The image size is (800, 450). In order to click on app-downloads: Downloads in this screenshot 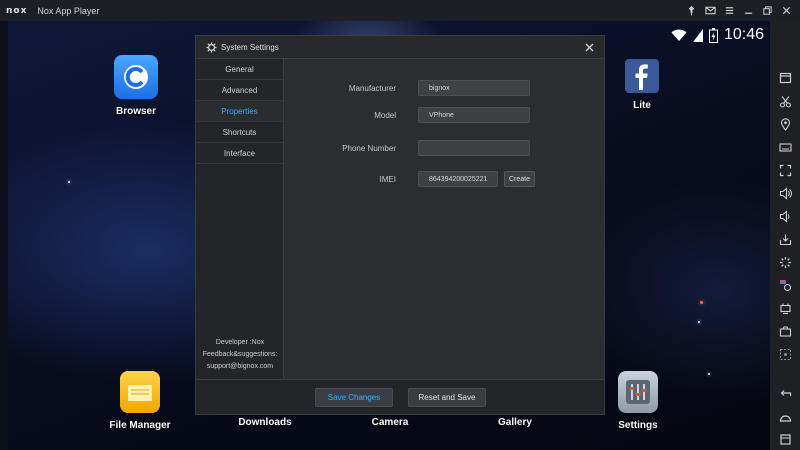, I will do `click(265, 422)`.